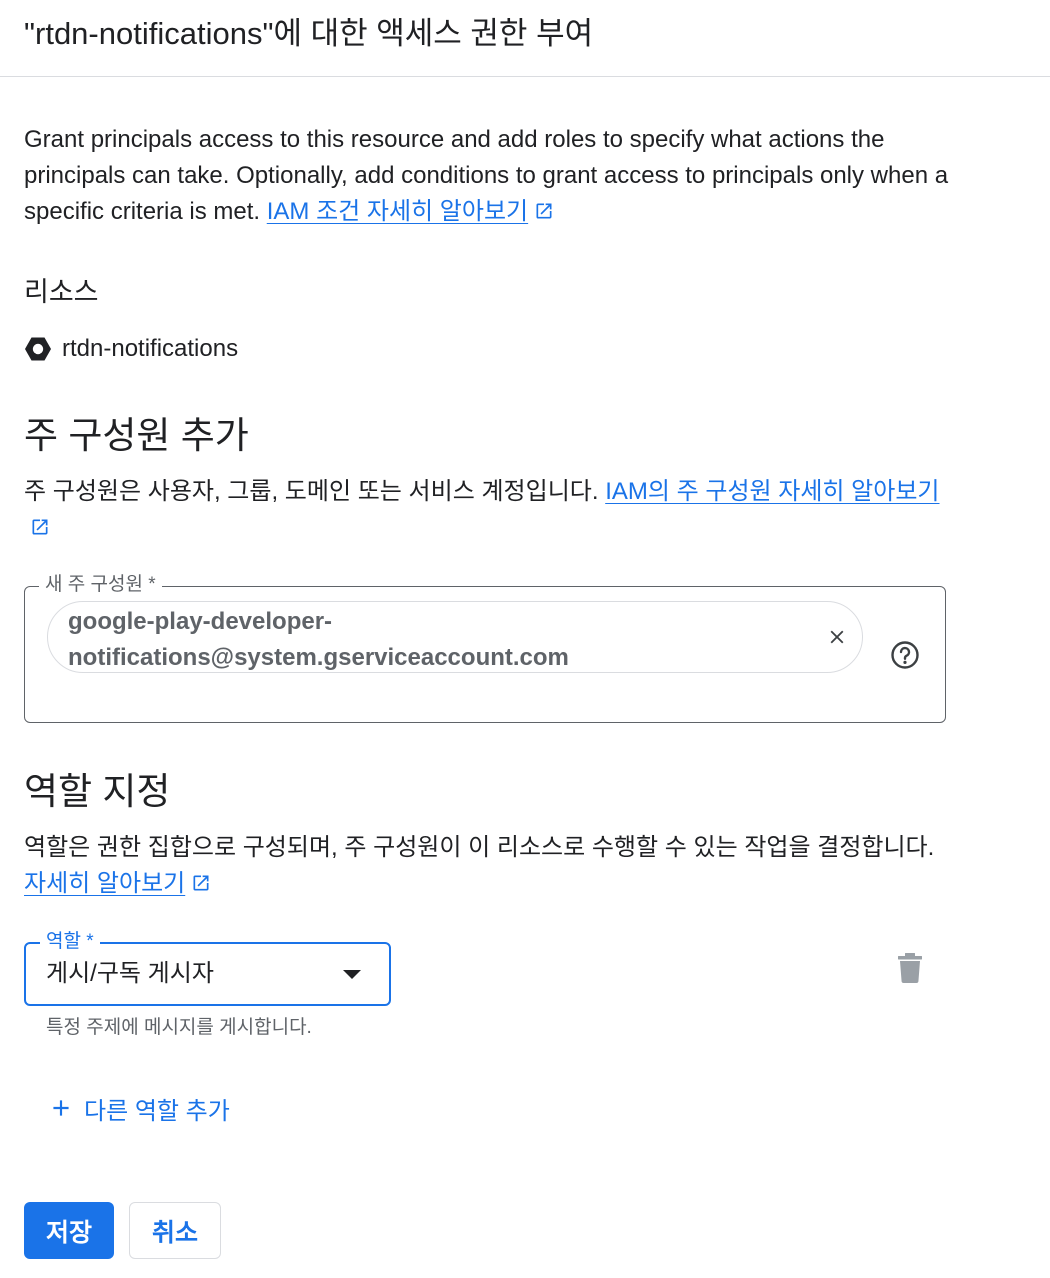  I want to click on role-label: 역할 *, so click(70, 942).